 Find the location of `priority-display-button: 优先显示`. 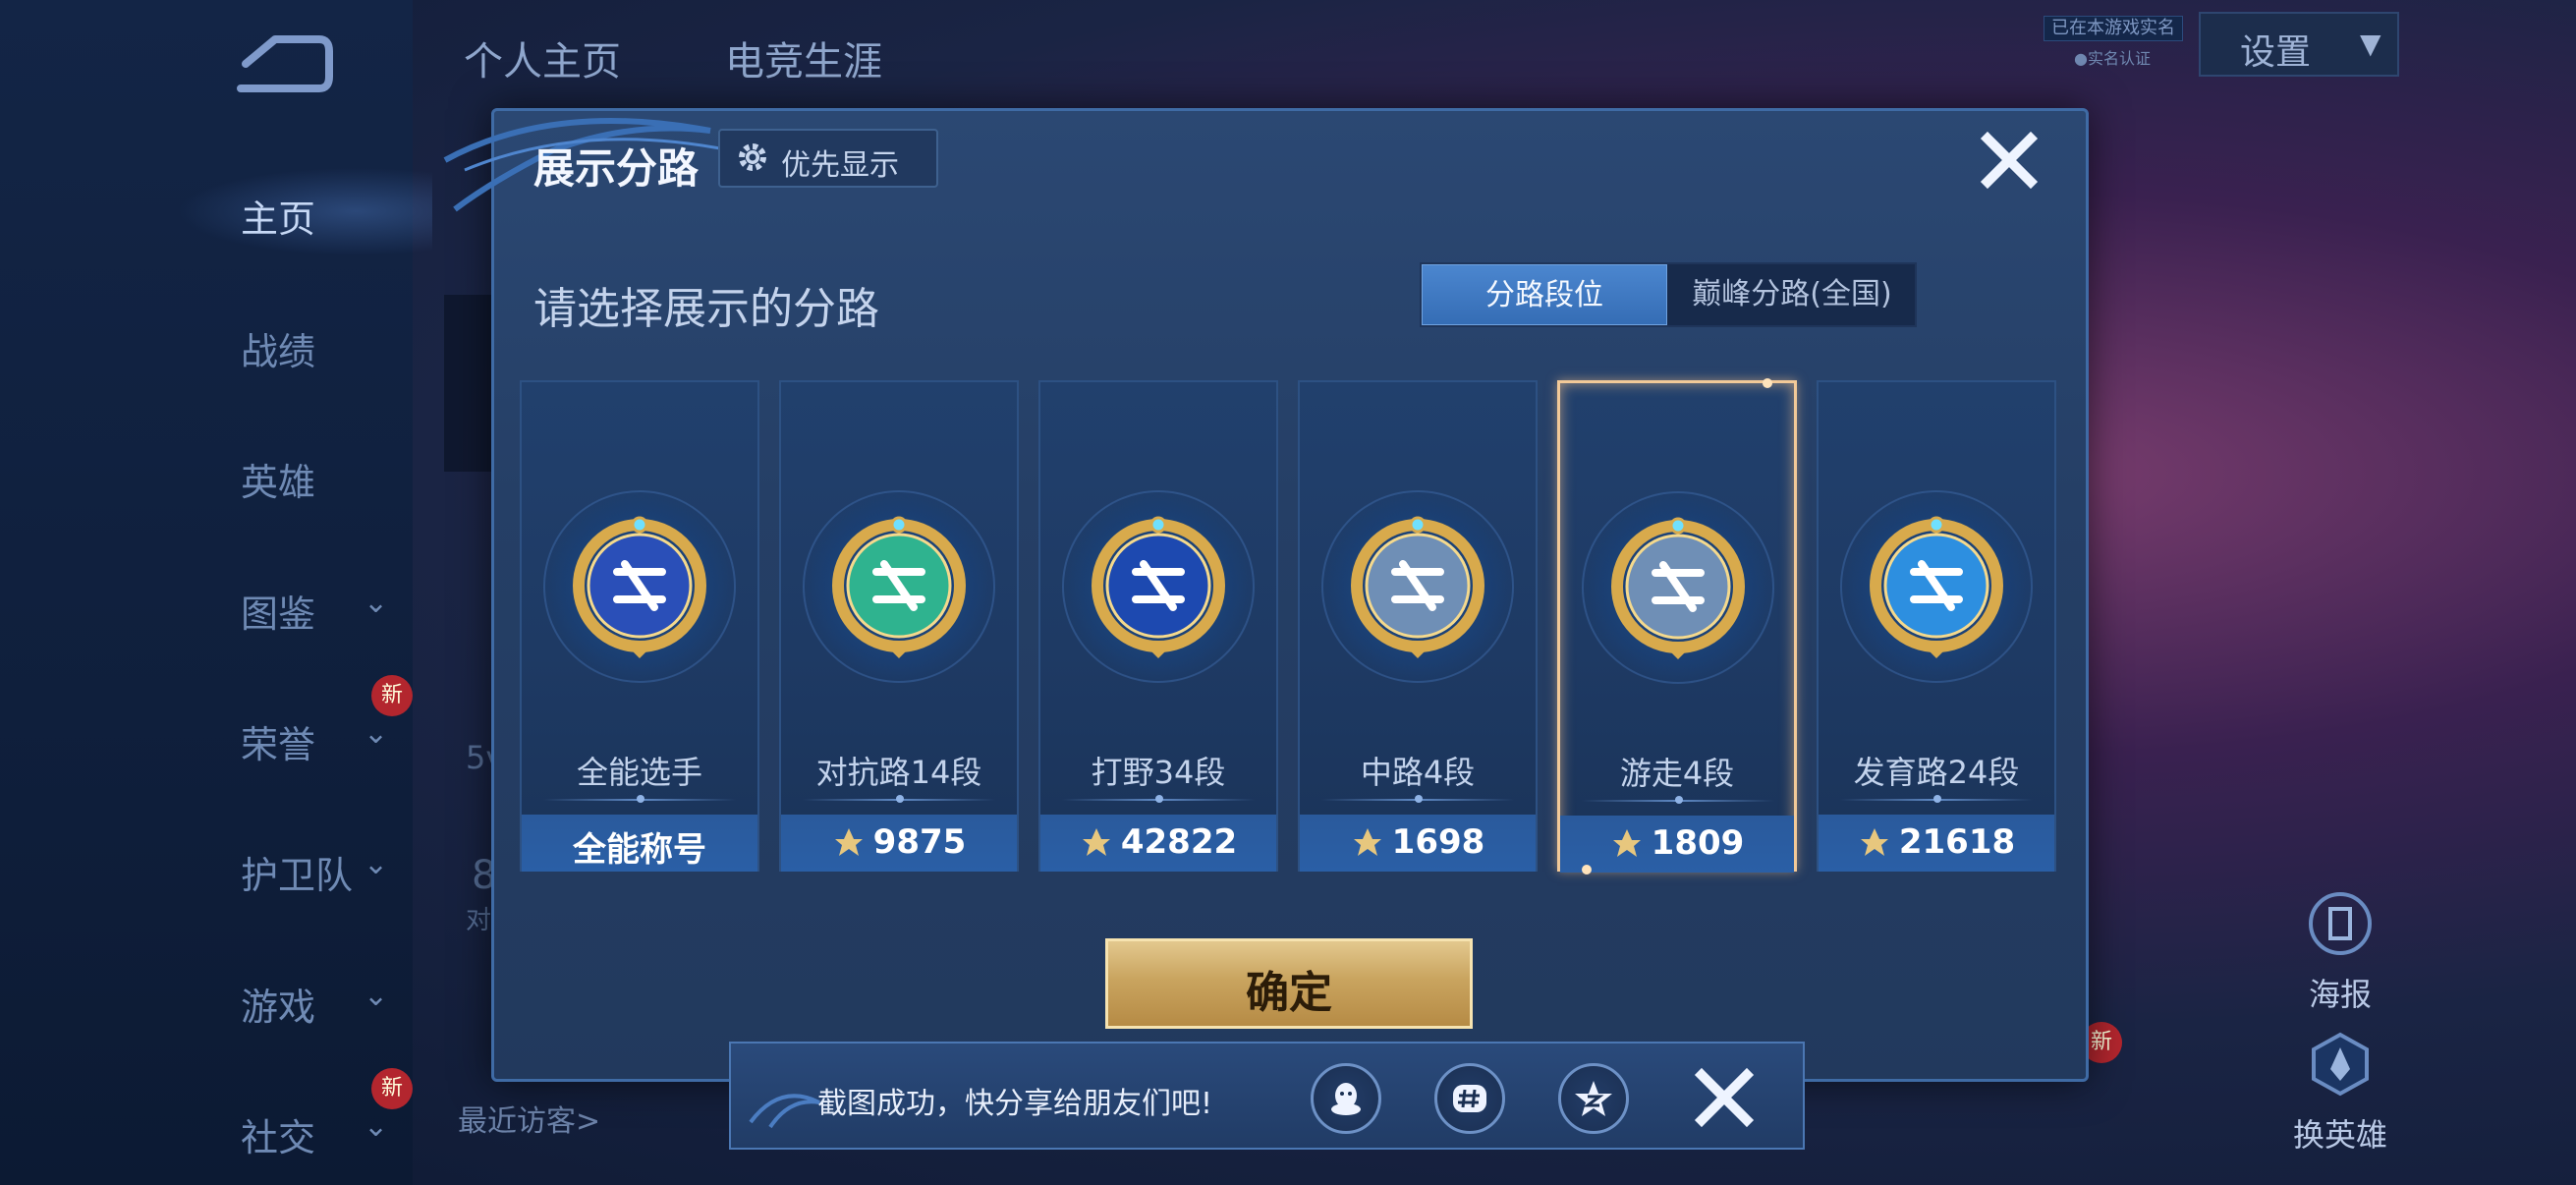

priority-display-button: 优先显示 is located at coordinates (828, 159).